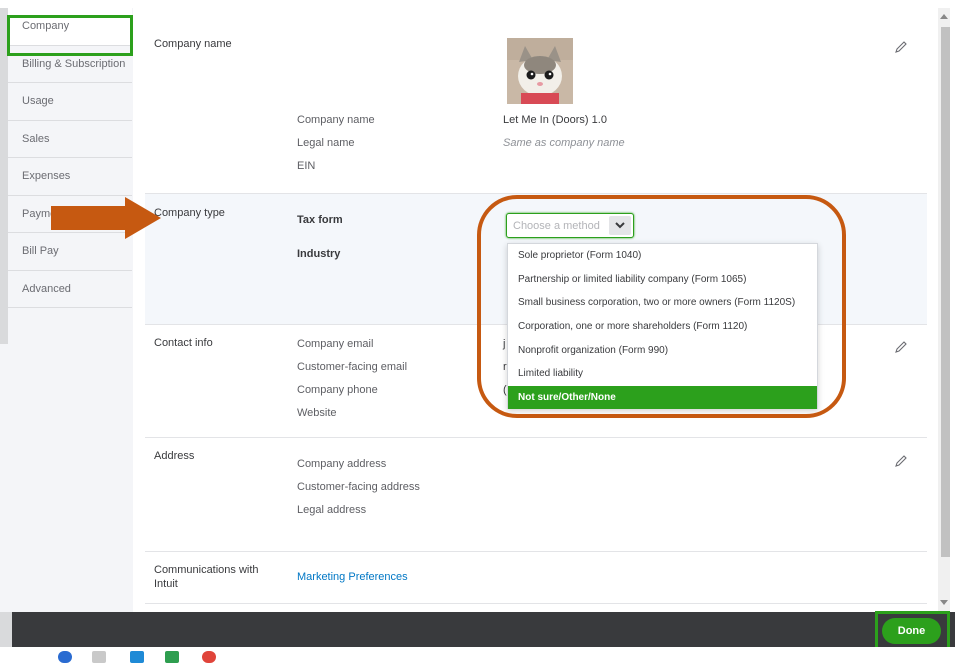 Image resolution: width=955 pixels, height=663 pixels. I want to click on footer-left-strip, so click(6, 629).